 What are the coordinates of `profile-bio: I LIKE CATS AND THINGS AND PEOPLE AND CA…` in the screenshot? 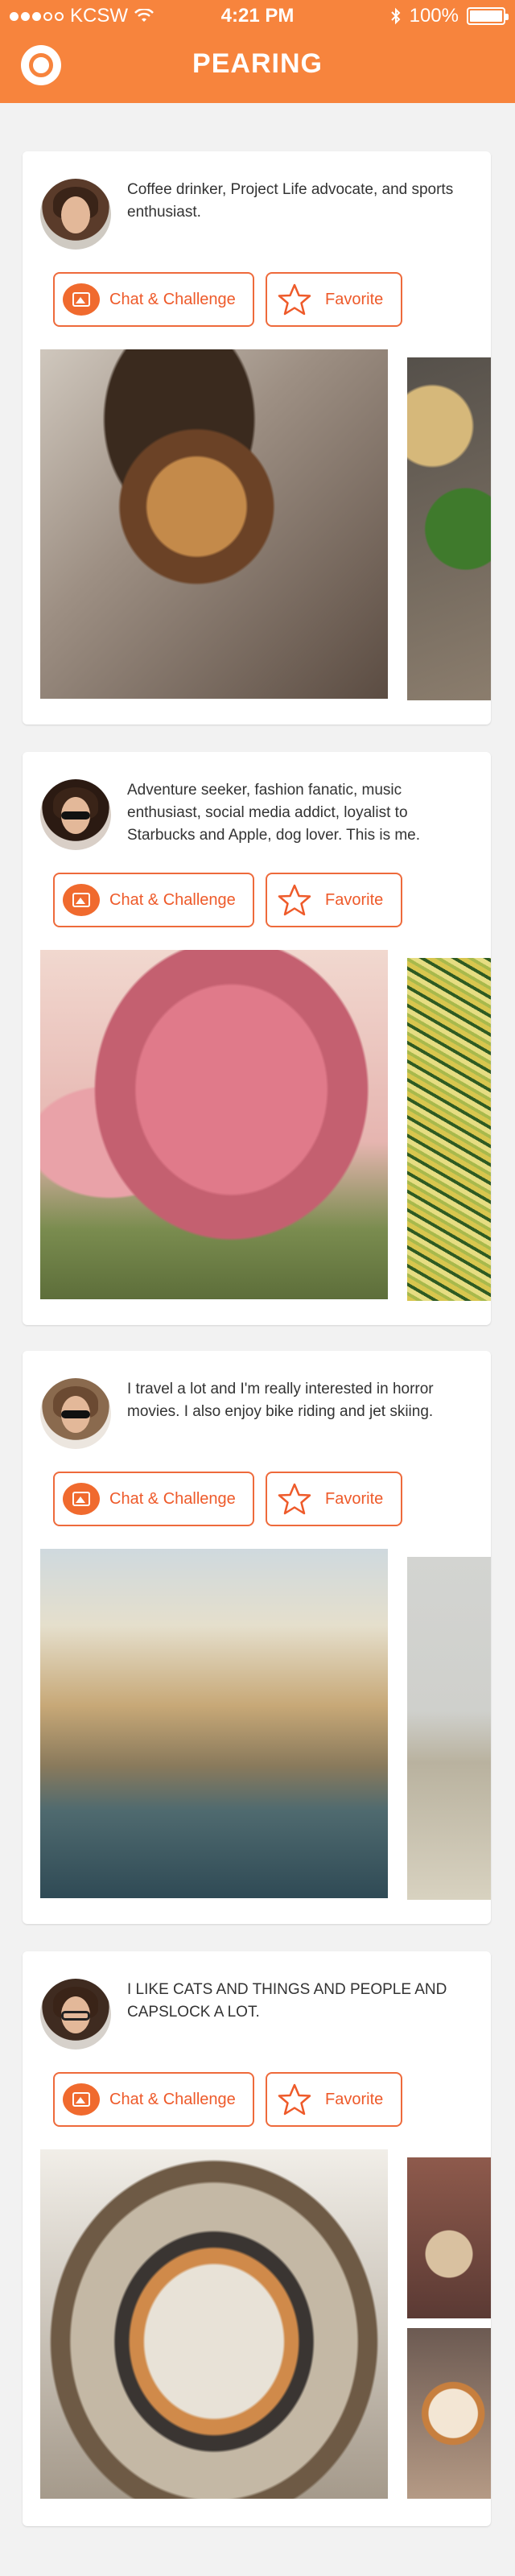 It's located at (287, 2001).